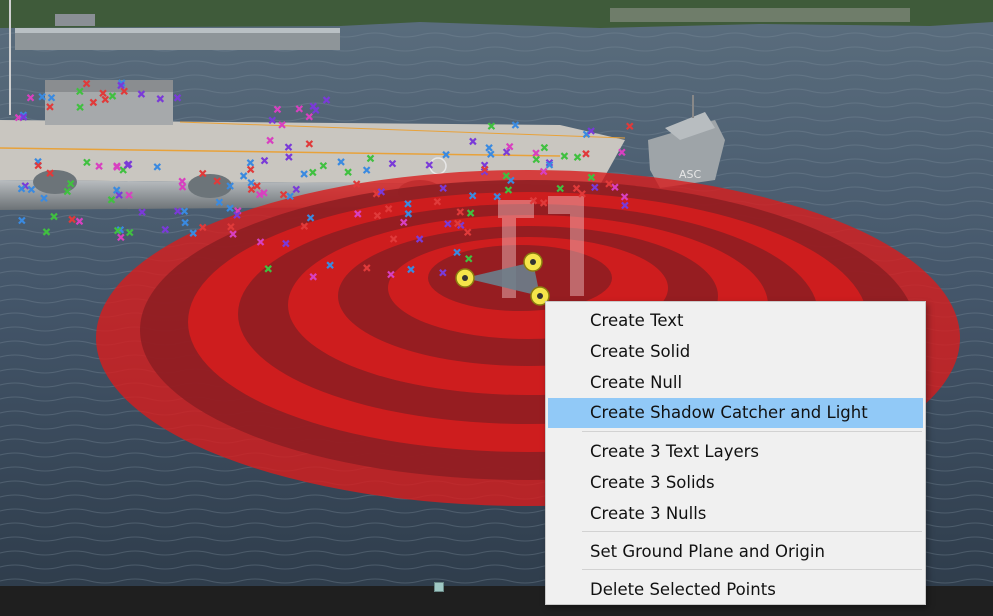  What do you see at coordinates (735, 321) in the screenshot?
I see `menu-item-create-text: Create Text` at bounding box center [735, 321].